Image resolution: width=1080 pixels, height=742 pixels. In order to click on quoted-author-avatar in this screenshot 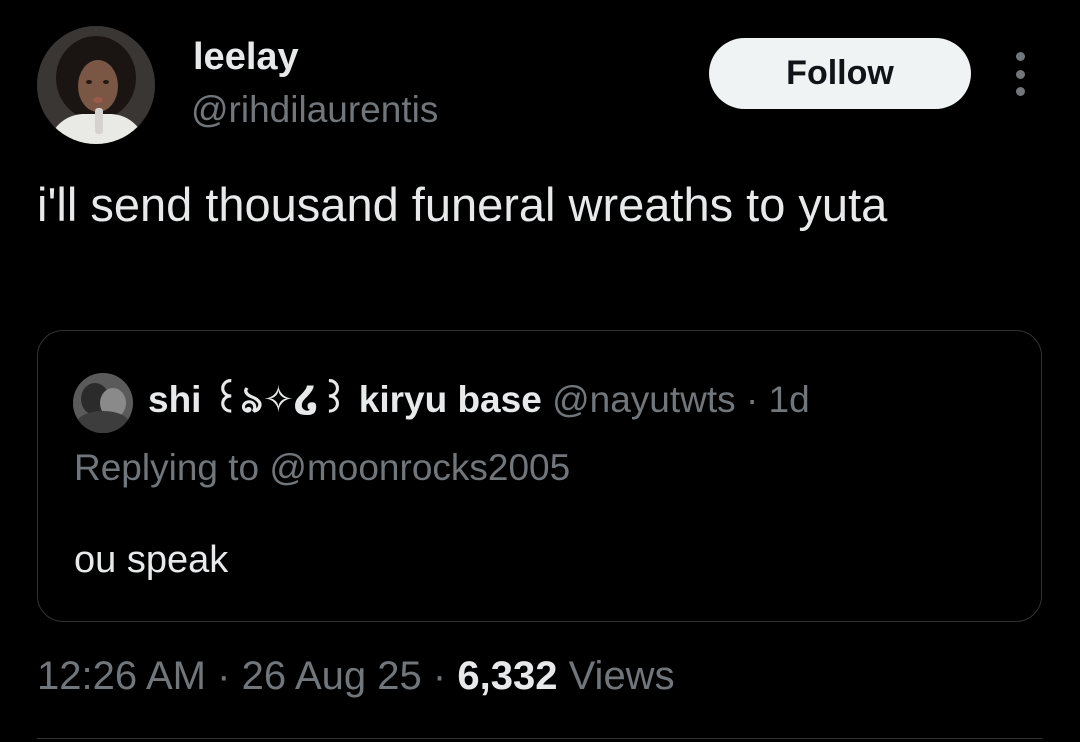, I will do `click(103, 403)`.